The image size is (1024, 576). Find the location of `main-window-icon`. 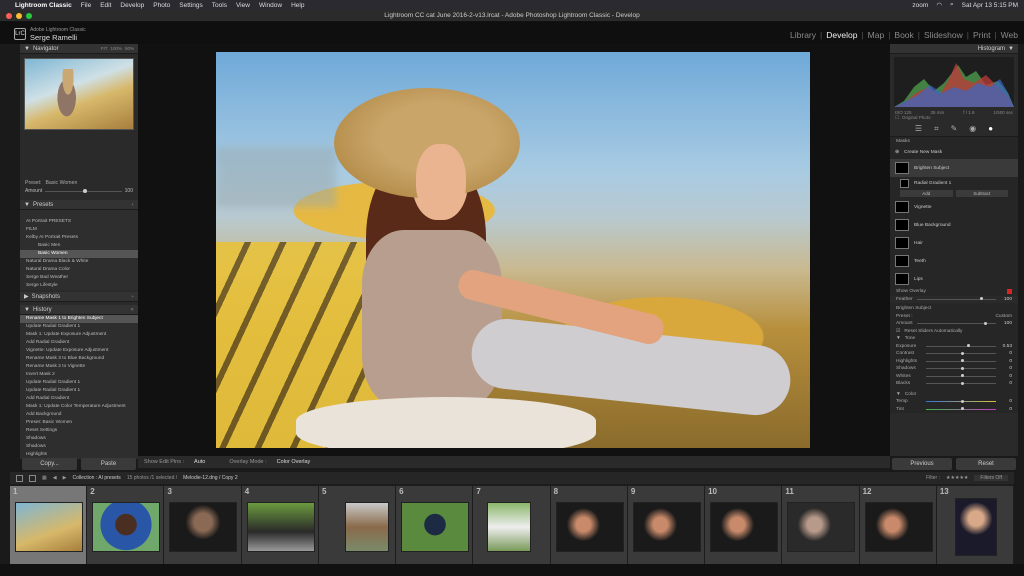

main-window-icon is located at coordinates (19, 478).